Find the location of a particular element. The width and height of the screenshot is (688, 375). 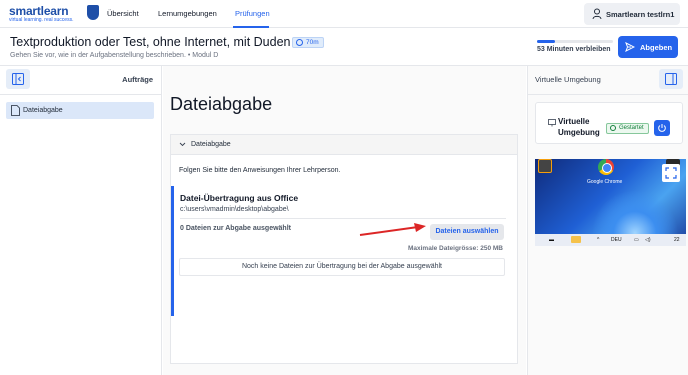

chevron-up-icon: ^ is located at coordinates (598, 240).